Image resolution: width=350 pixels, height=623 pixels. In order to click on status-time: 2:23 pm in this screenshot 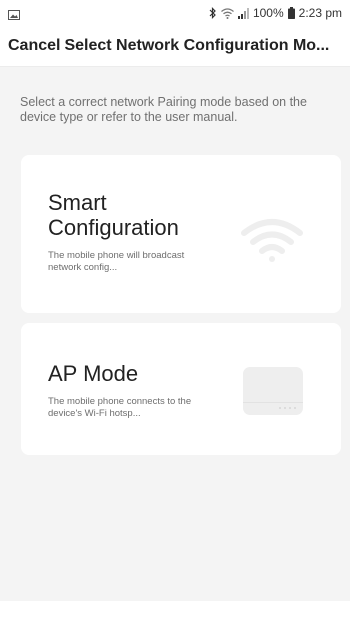, I will do `click(320, 13)`.